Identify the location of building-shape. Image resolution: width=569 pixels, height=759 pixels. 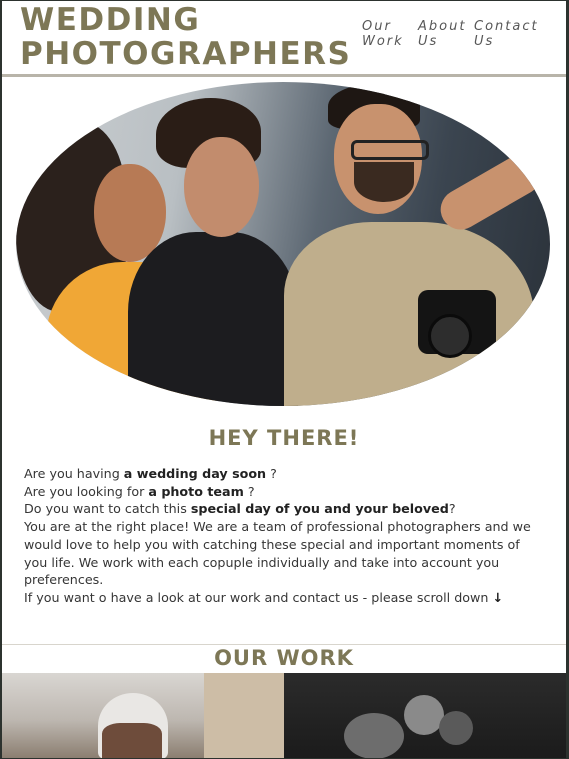
(244, 715).